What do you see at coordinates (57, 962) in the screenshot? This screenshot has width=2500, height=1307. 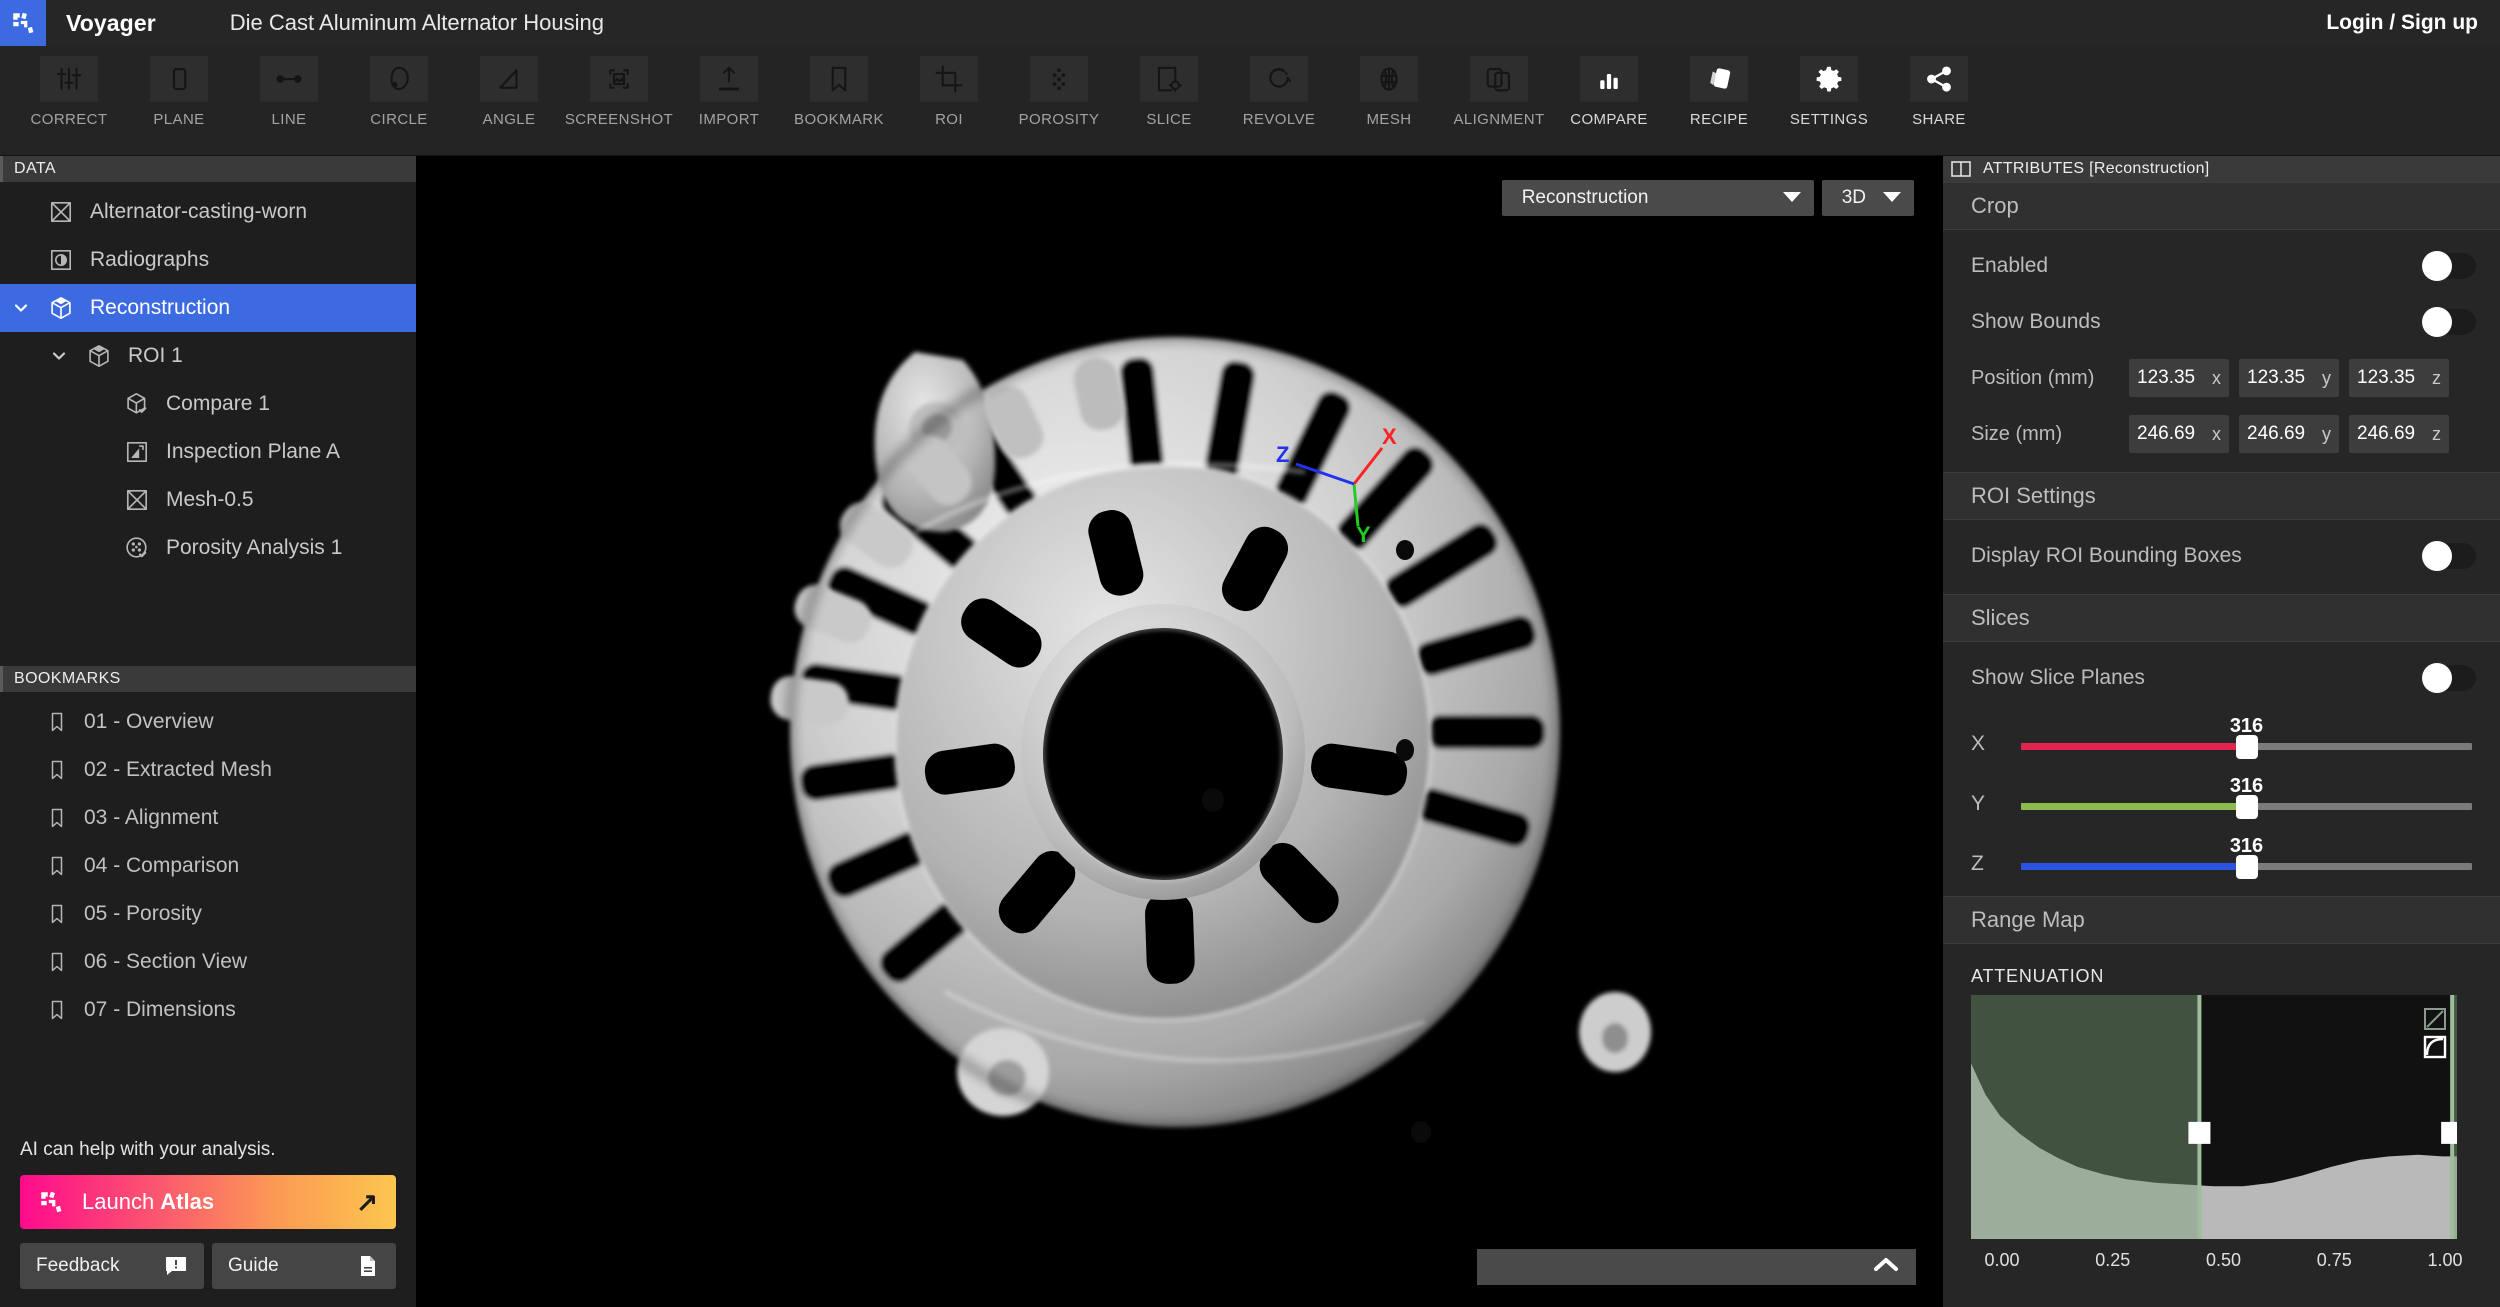 I see `bookmark-icon` at bounding box center [57, 962].